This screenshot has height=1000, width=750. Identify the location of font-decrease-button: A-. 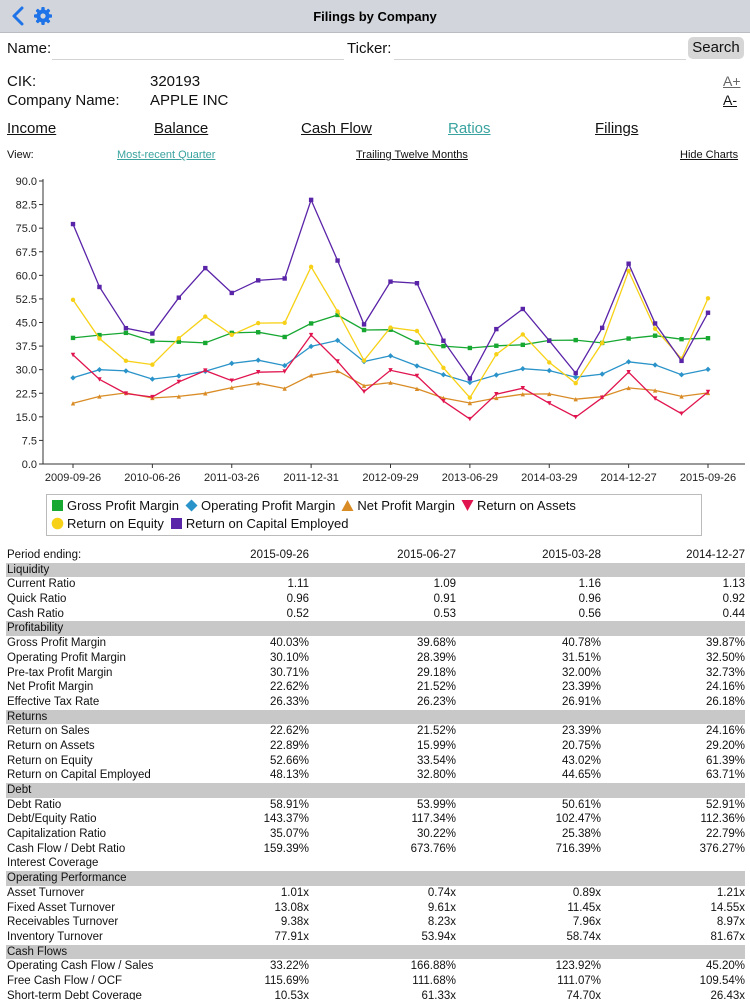
(730, 100).